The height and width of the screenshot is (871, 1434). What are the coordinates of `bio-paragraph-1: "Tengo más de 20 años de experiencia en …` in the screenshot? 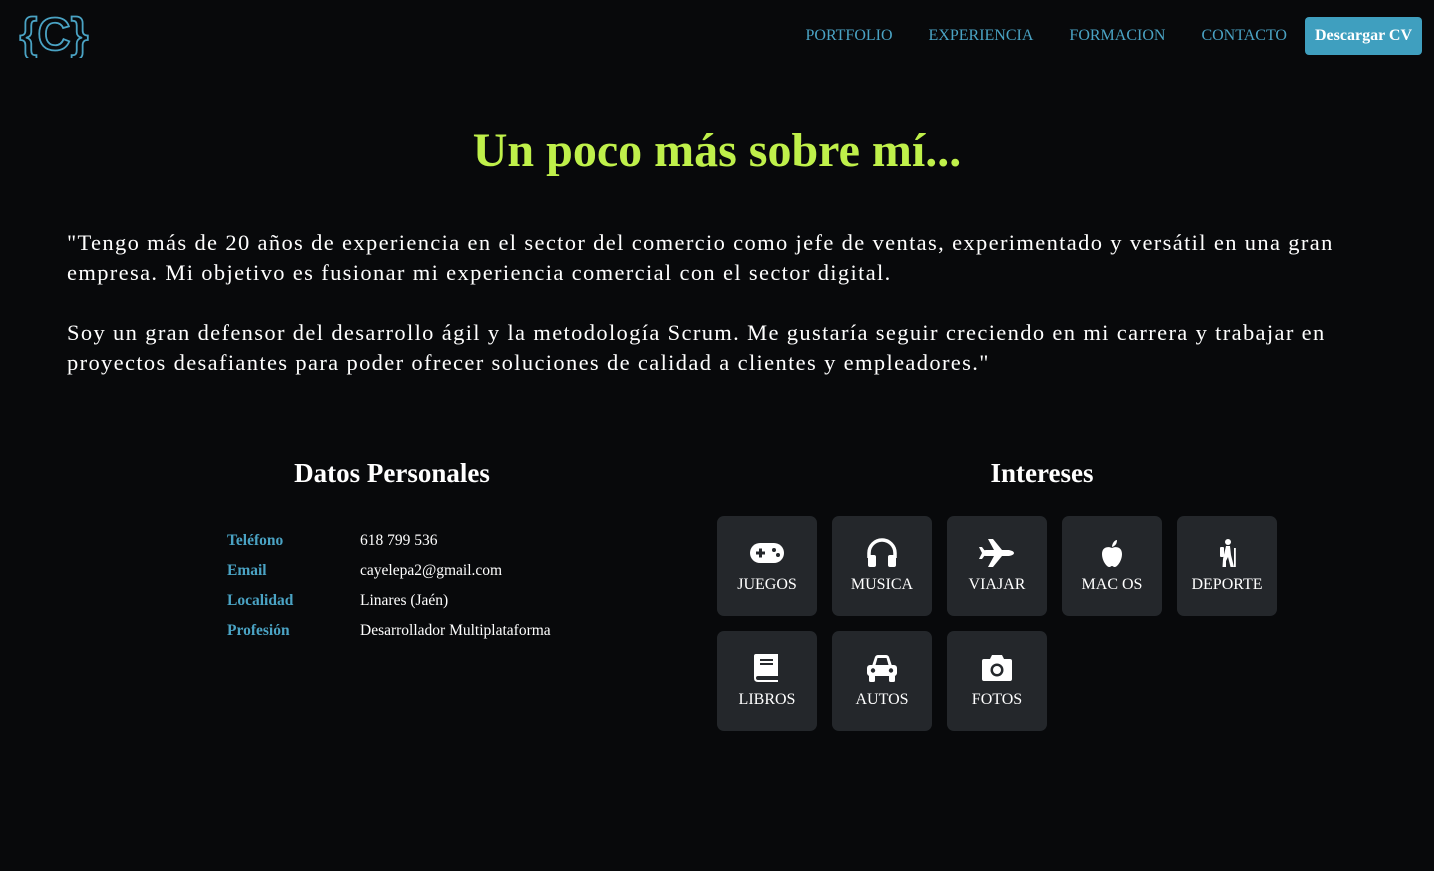 It's located at (700, 257).